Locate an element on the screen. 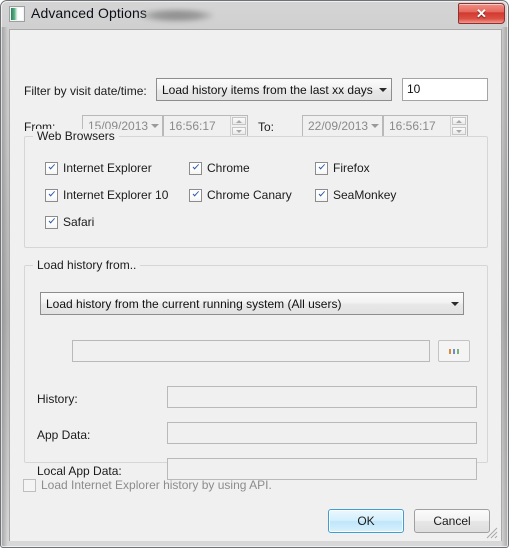 The height and width of the screenshot is (548, 509). to-time-value: 16:56:17 is located at coordinates (412, 126).